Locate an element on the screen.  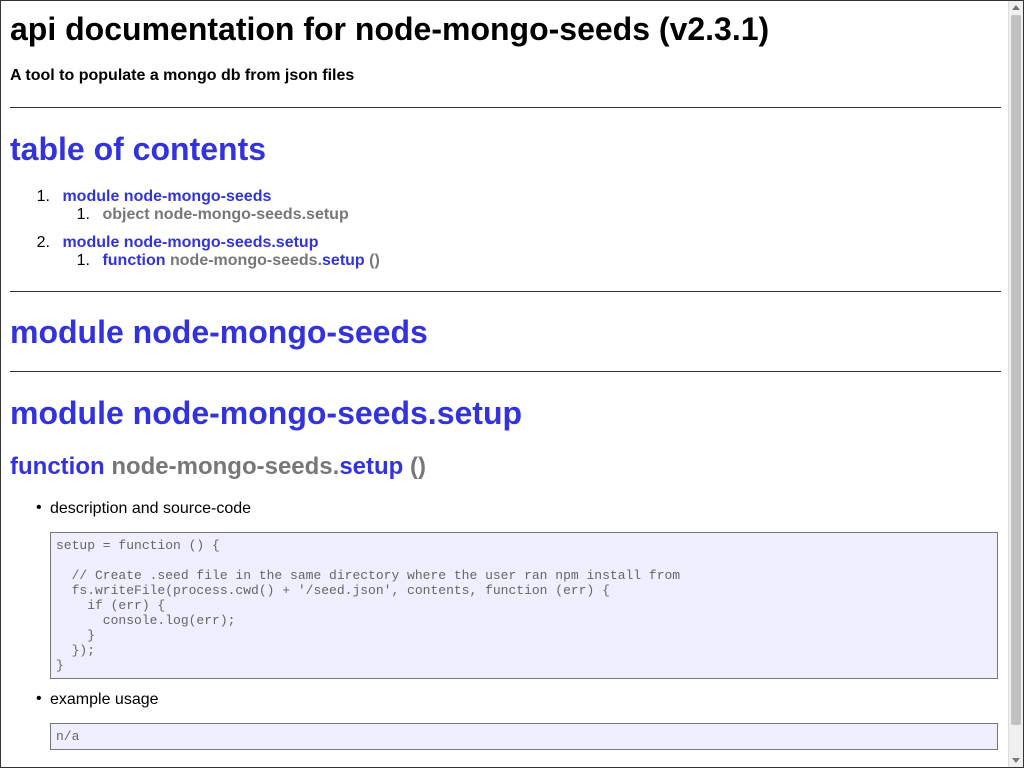
toc-subitem-object-setup: 1. object node-mongo-seeds.setup is located at coordinates (195, 215).